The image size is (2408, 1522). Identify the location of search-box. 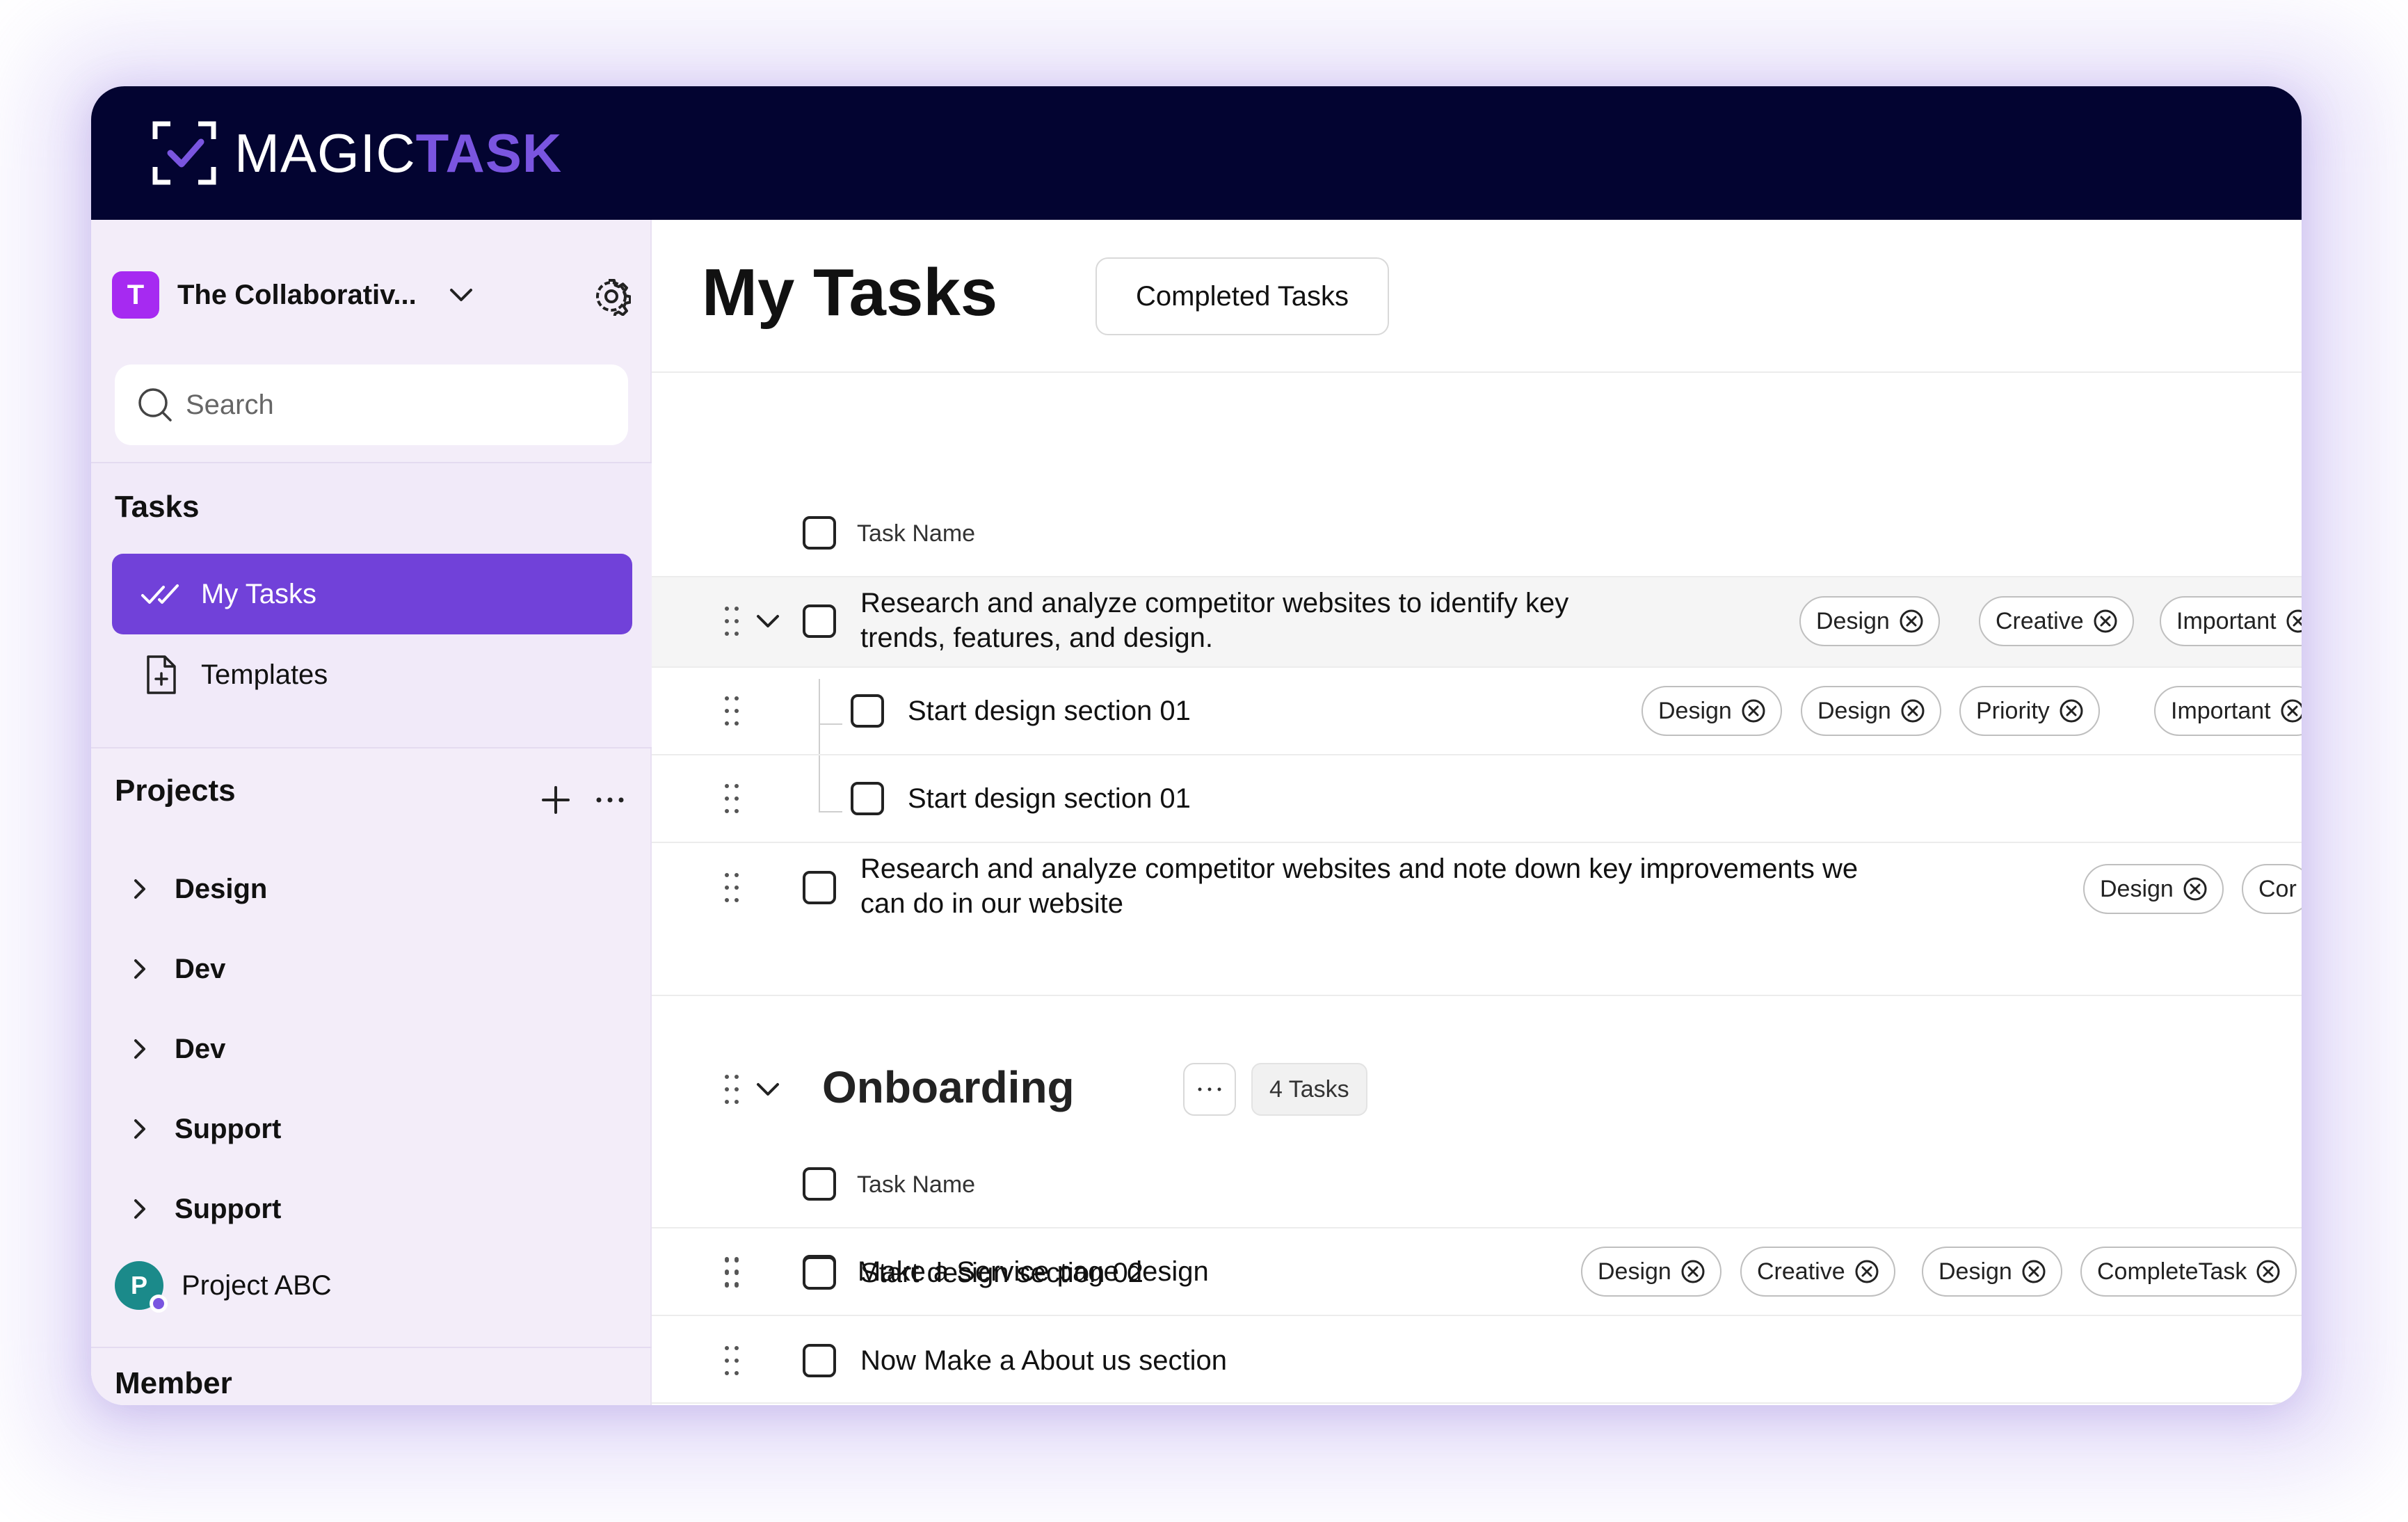
(371, 405).